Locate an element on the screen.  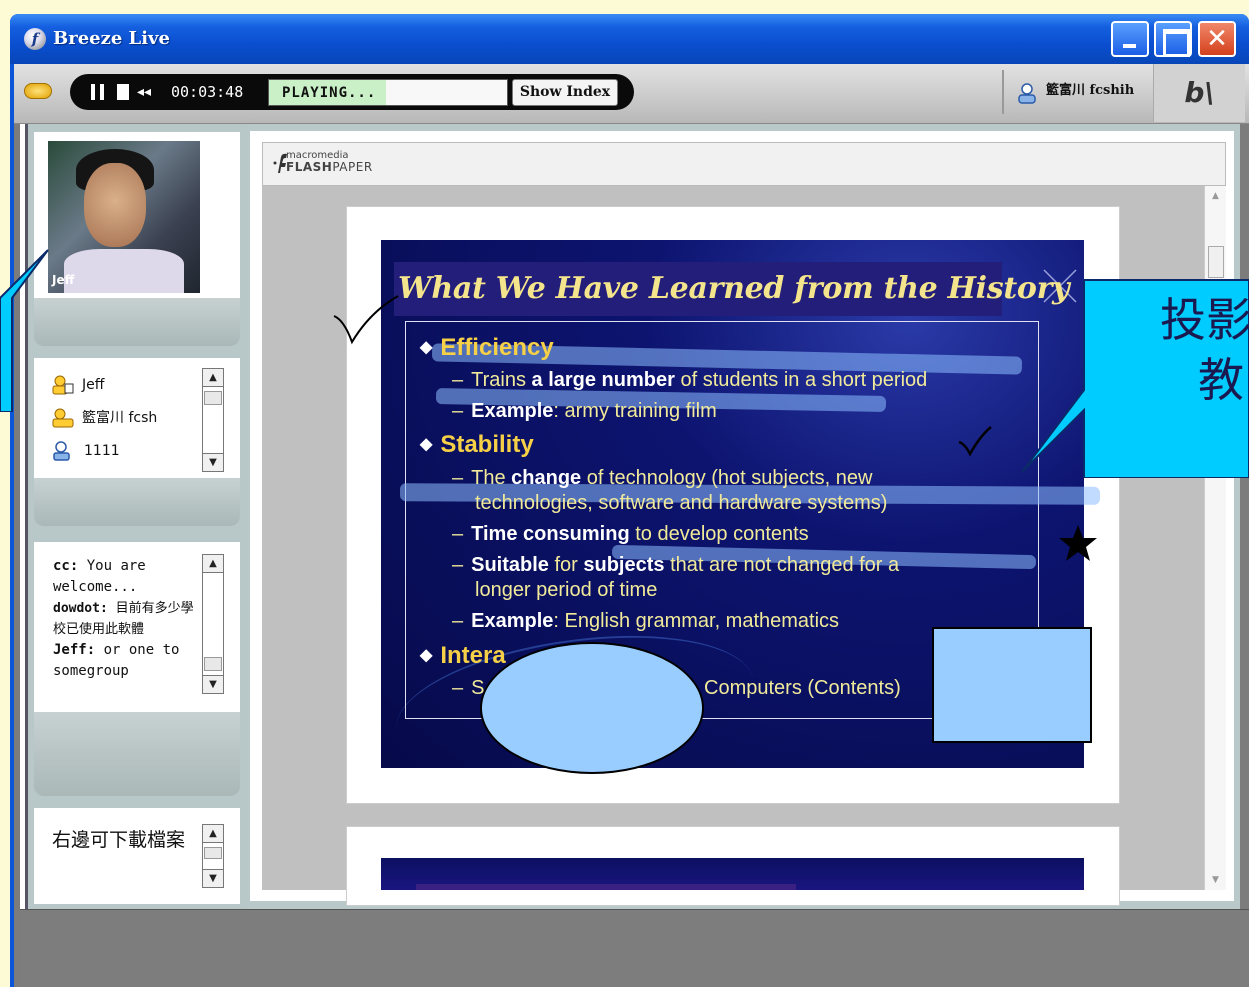
camera-pod-footer is located at coordinates (137, 322).